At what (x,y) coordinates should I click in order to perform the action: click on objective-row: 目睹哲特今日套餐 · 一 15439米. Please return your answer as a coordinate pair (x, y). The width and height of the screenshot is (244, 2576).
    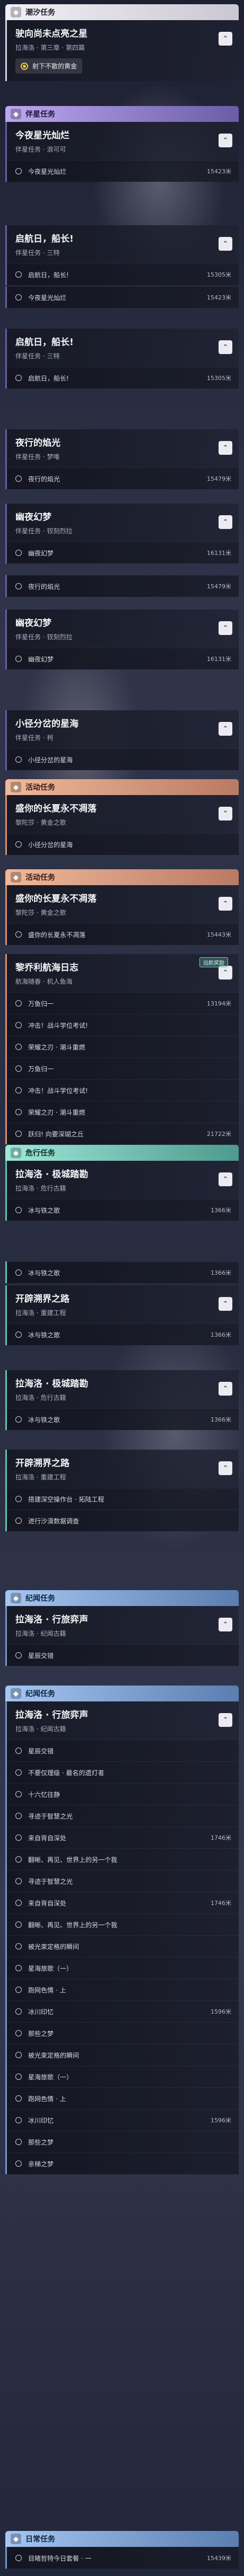
    Looking at the image, I should click on (123, 2558).